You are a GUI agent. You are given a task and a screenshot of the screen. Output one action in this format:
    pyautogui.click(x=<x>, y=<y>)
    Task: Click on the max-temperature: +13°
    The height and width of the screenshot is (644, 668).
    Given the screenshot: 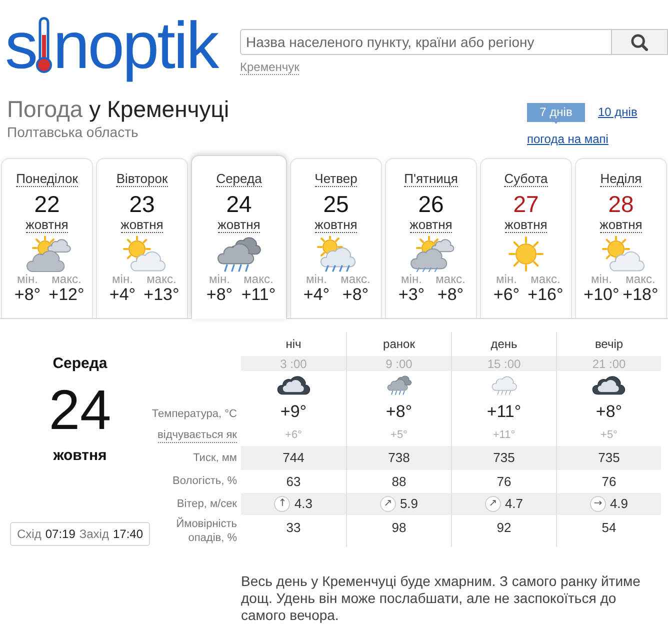 What is the action you would take?
    pyautogui.click(x=161, y=295)
    